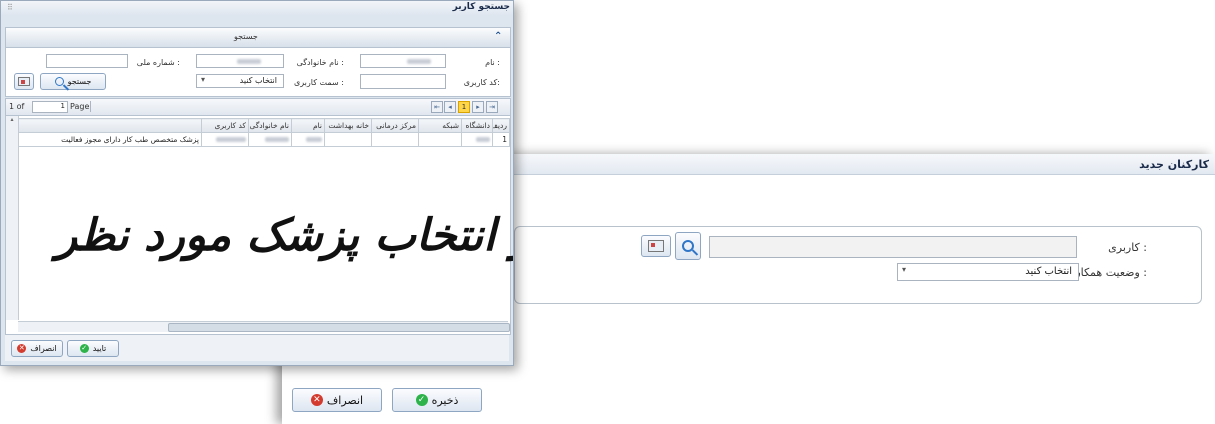 The width and height of the screenshot is (1215, 424). I want to click on cancel-button-label: انصراف, so click(345, 400).